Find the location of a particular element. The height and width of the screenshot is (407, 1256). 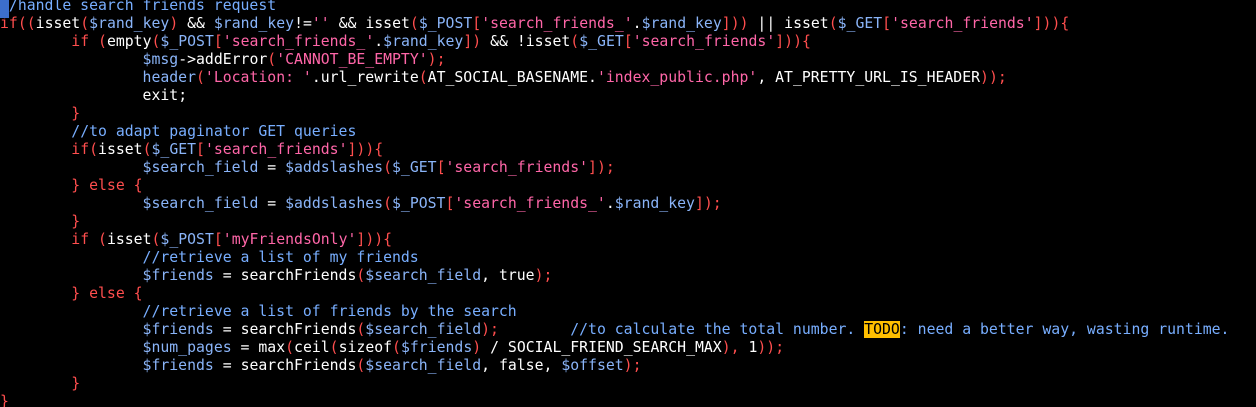

code-line: //to adapt paginator GET queries is located at coordinates (628, 132).